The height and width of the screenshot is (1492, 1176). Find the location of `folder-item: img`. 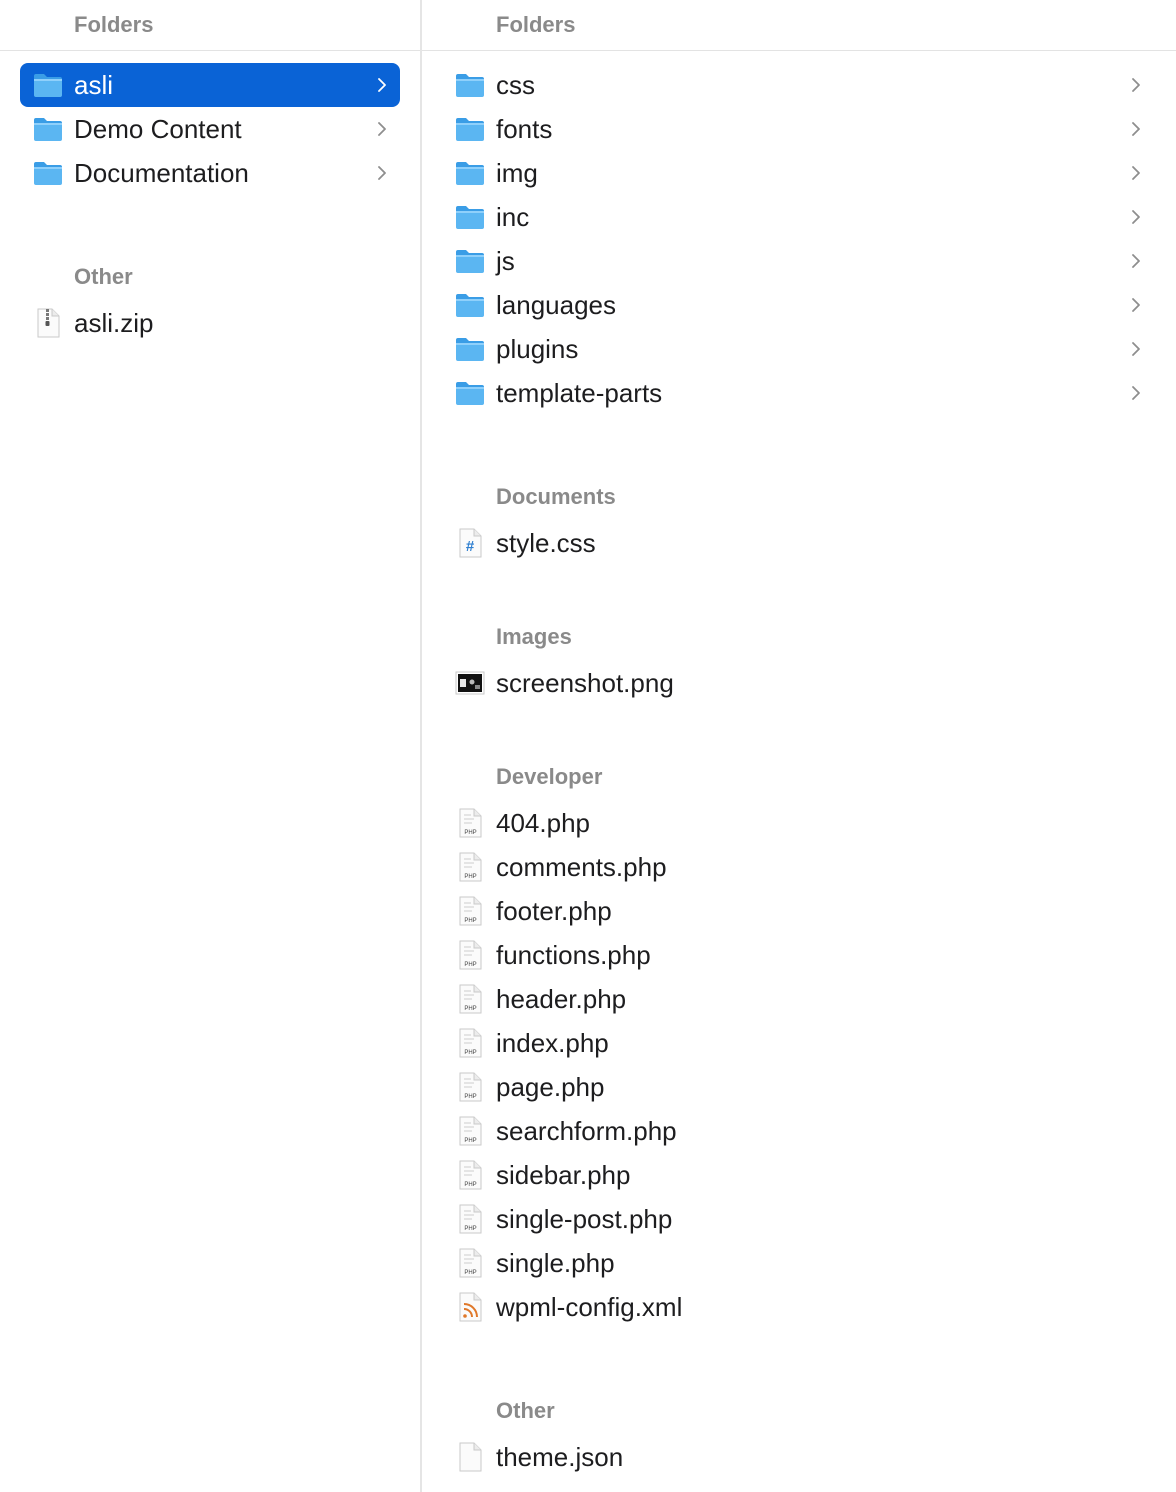

folder-item: img is located at coordinates (798, 173).